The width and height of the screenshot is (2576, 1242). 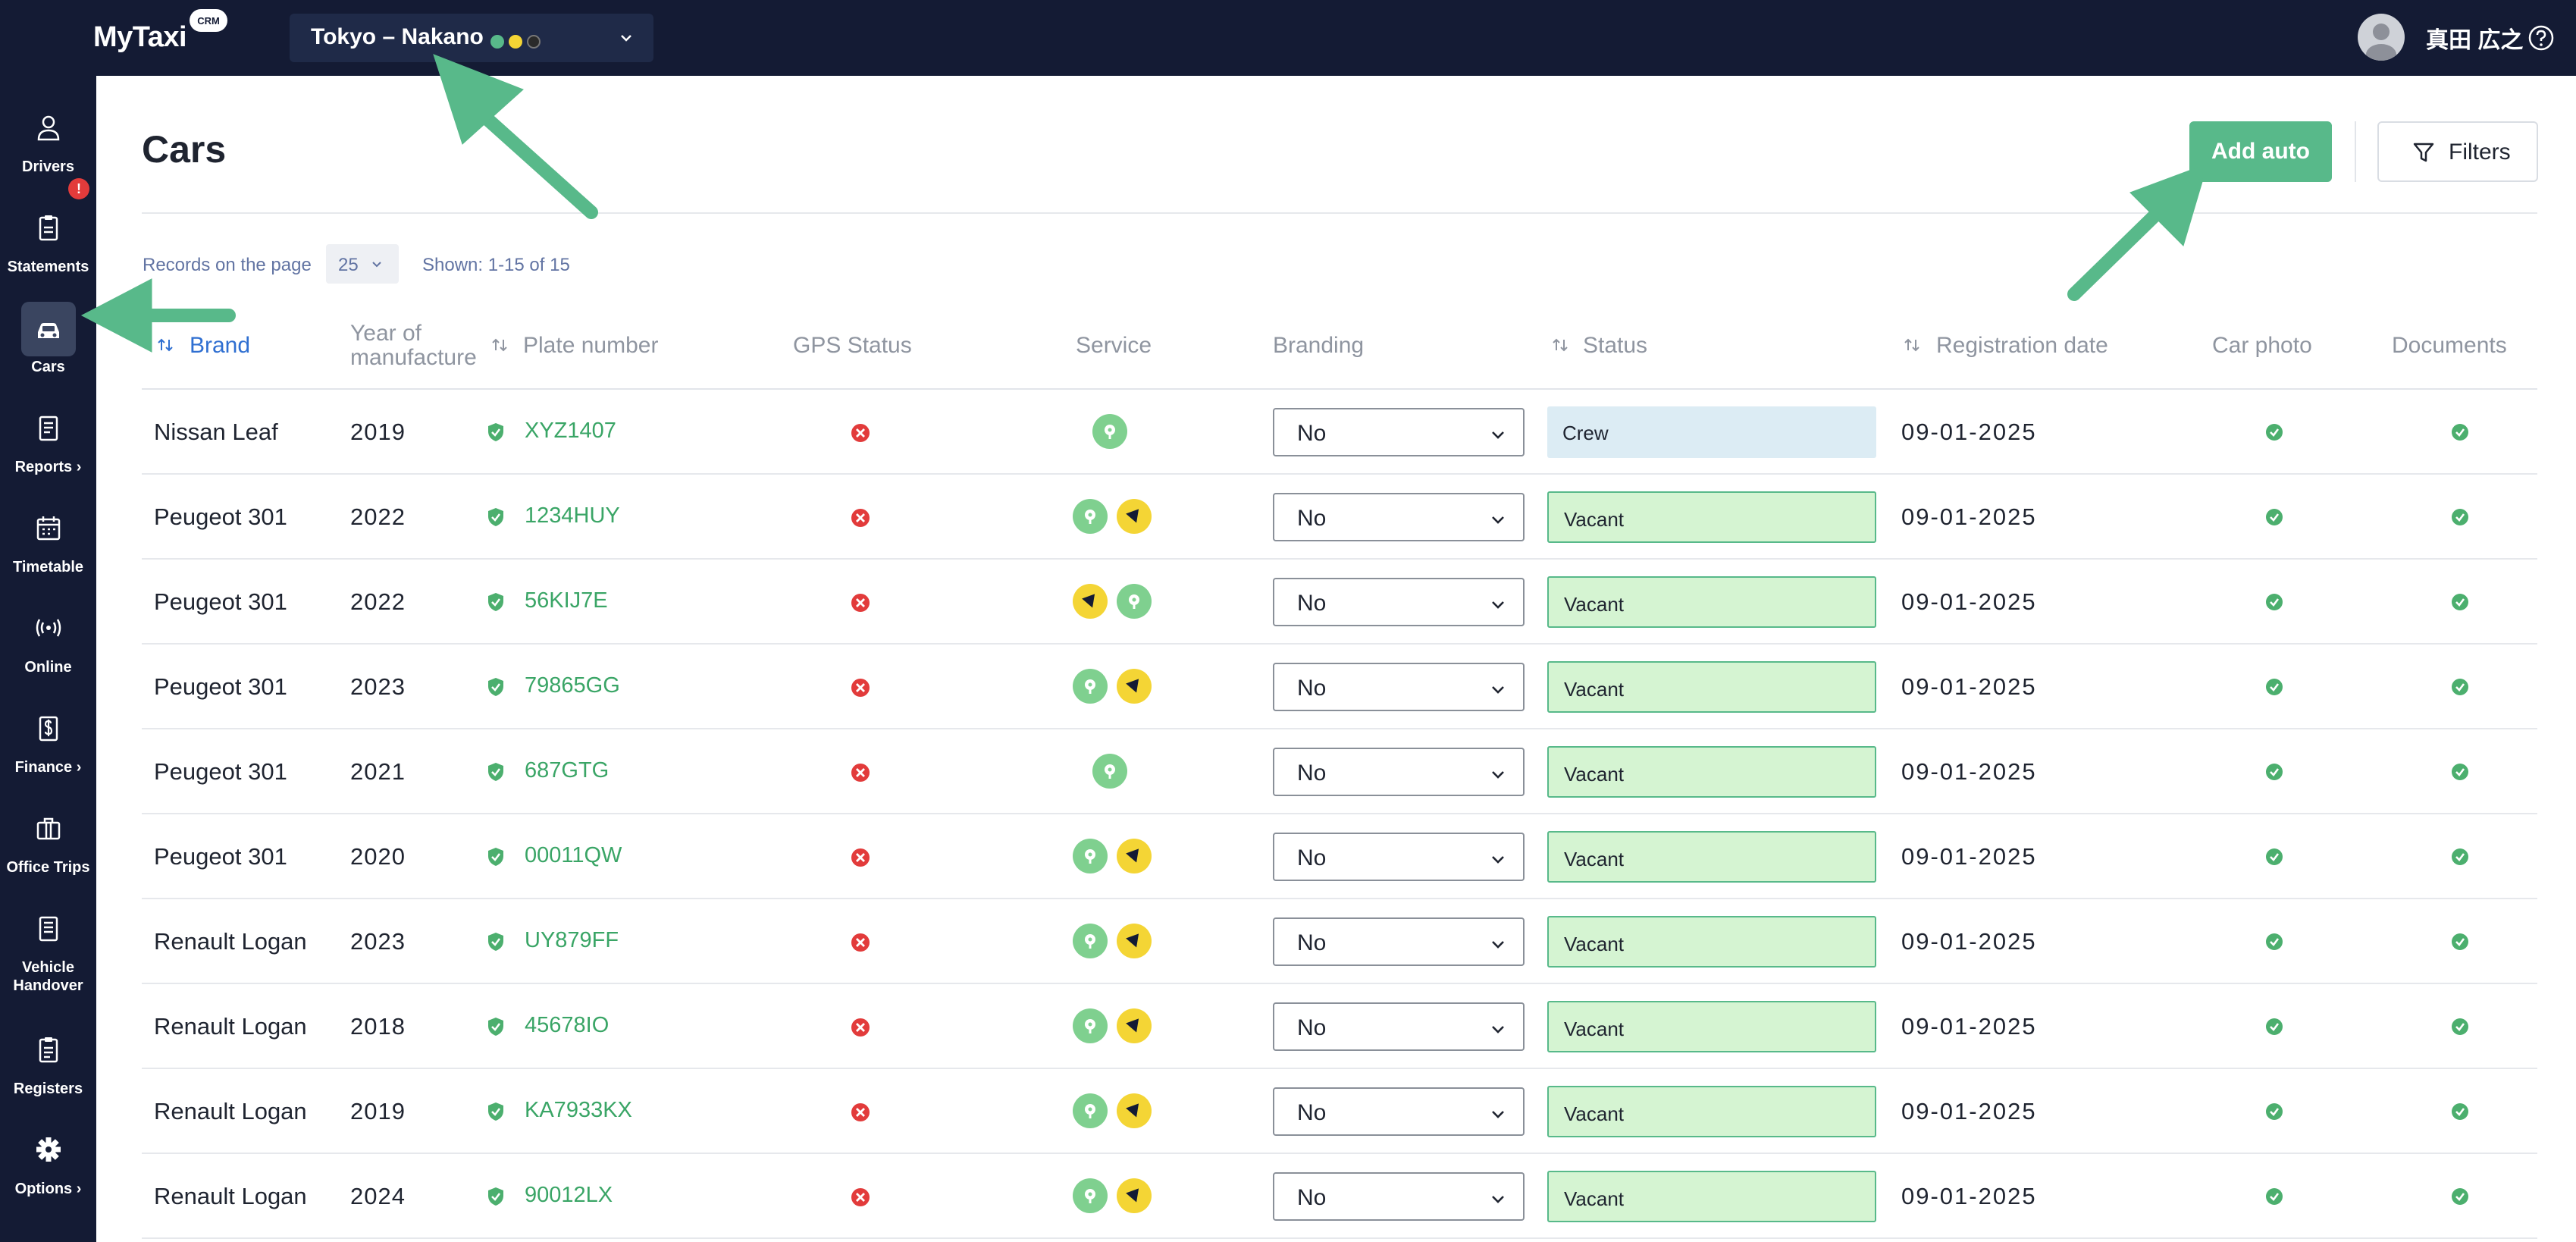 I want to click on arrow-region-icon, so click(x=537, y=163).